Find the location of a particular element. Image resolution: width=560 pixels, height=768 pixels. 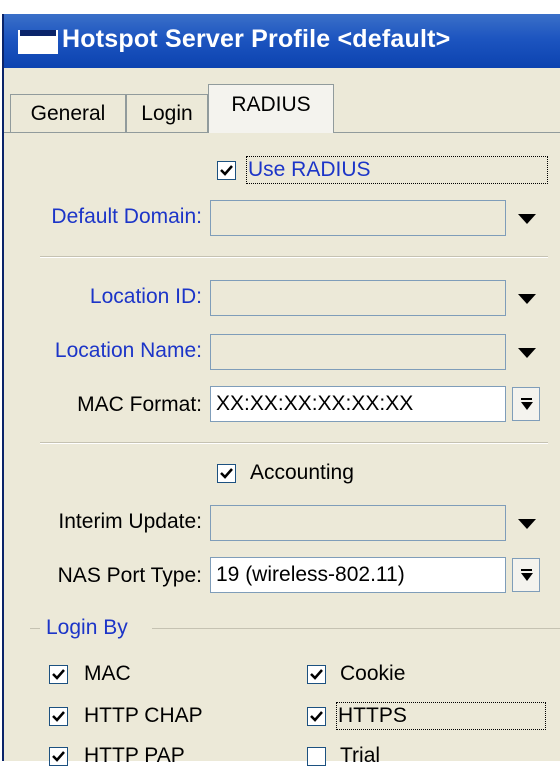

login-http-chap-checkbox is located at coordinates (58, 716).